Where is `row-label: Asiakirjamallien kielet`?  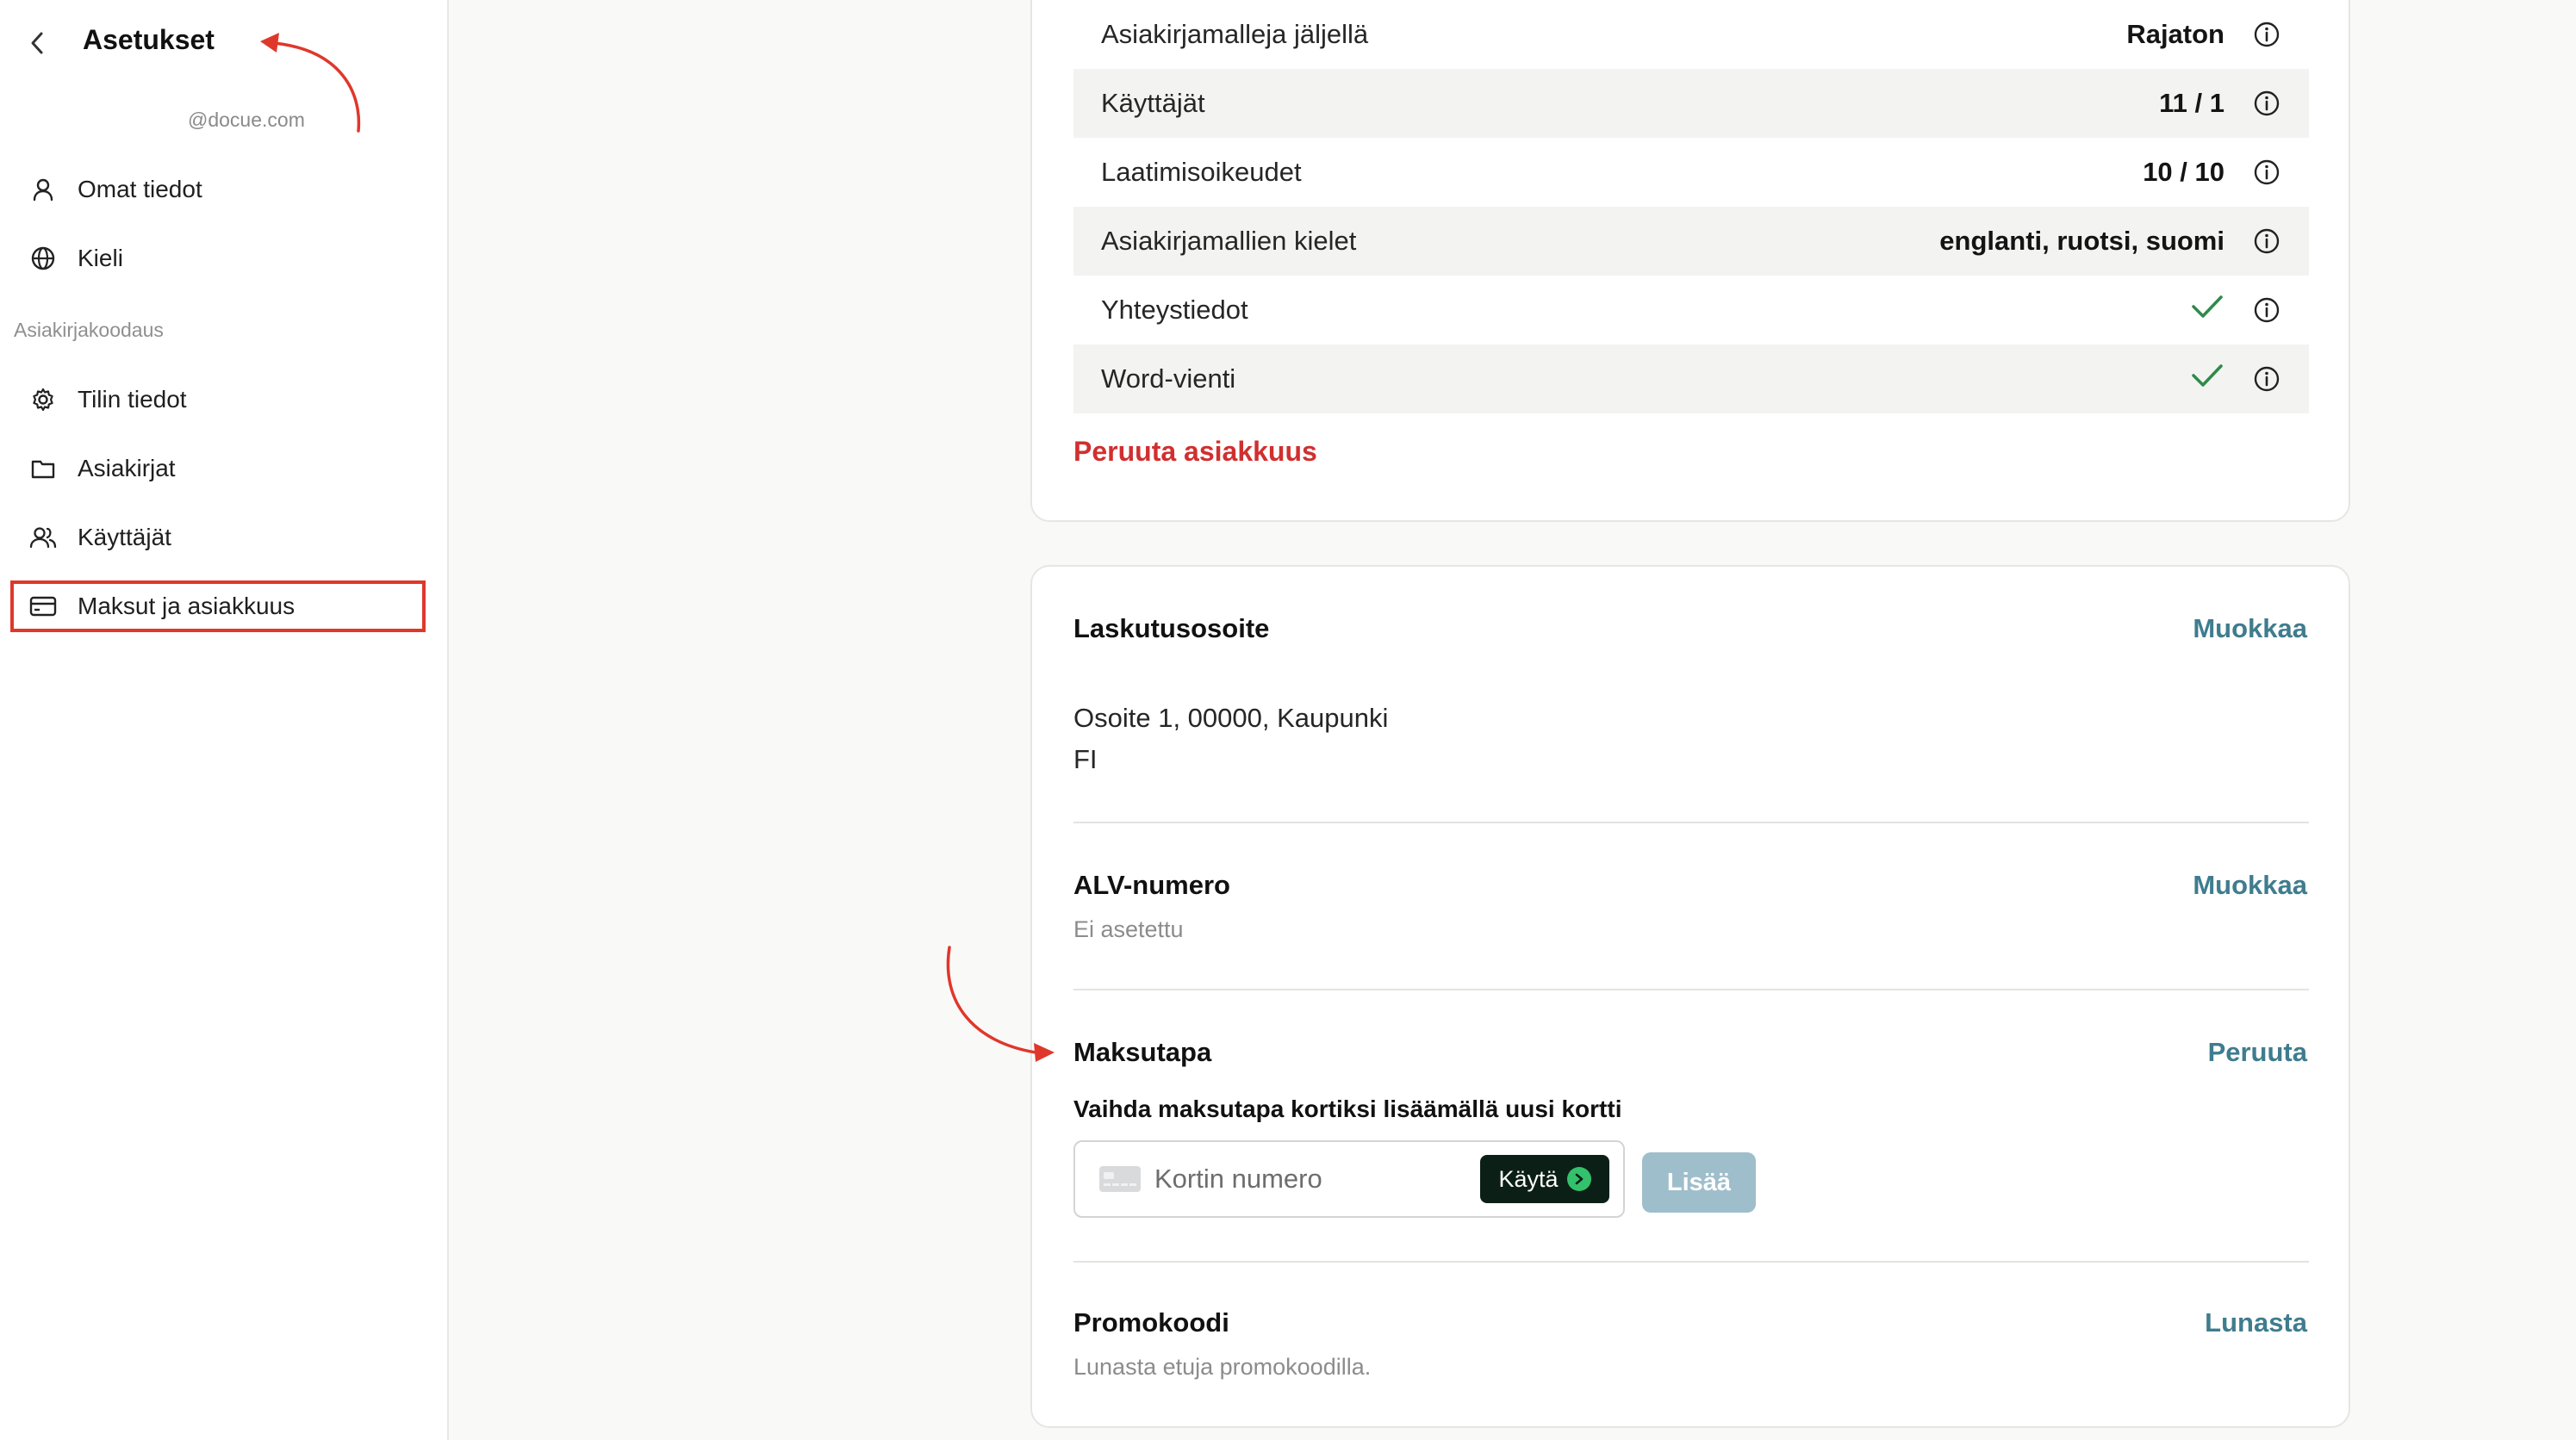
row-label: Asiakirjamallien kielet is located at coordinates (1229, 241).